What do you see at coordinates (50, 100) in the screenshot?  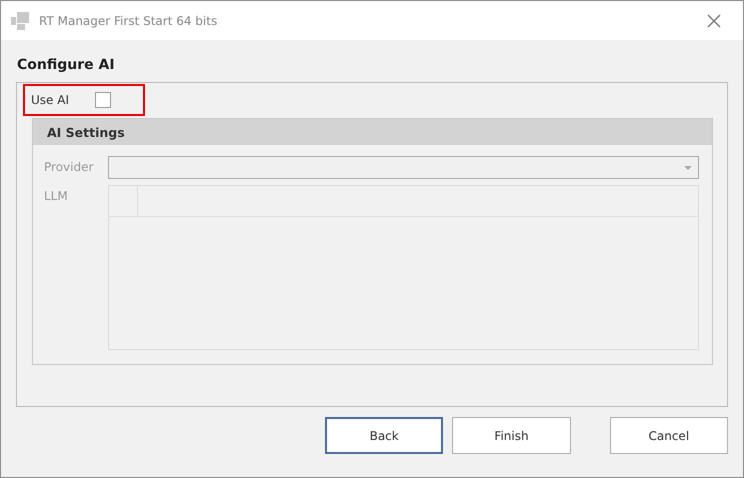 I see `use-ai-label: Use AI` at bounding box center [50, 100].